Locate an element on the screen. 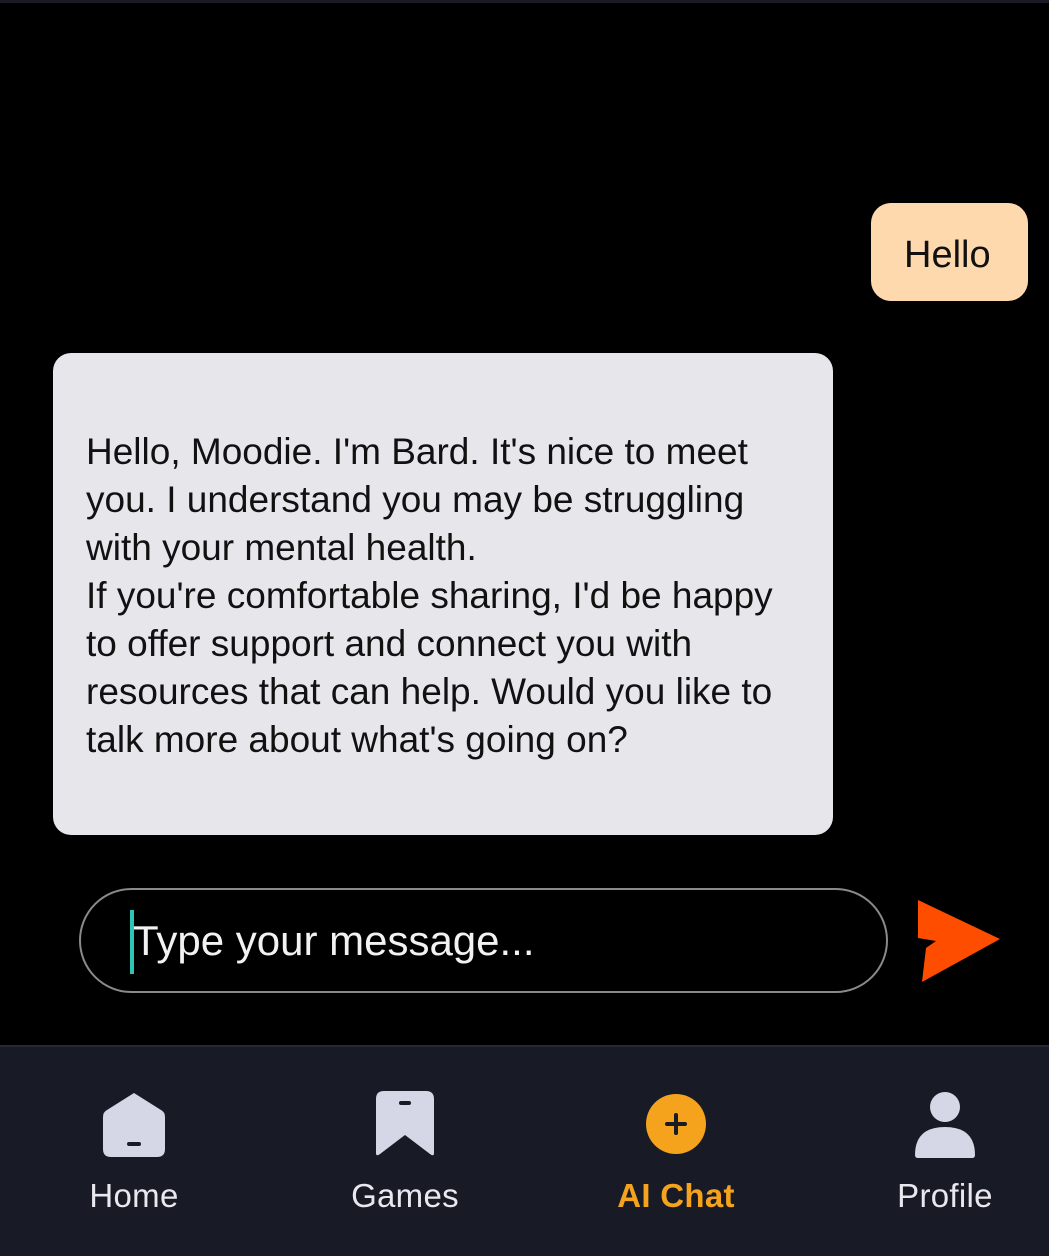 The image size is (1049, 1256). profile-icon is located at coordinates (945, 1125).